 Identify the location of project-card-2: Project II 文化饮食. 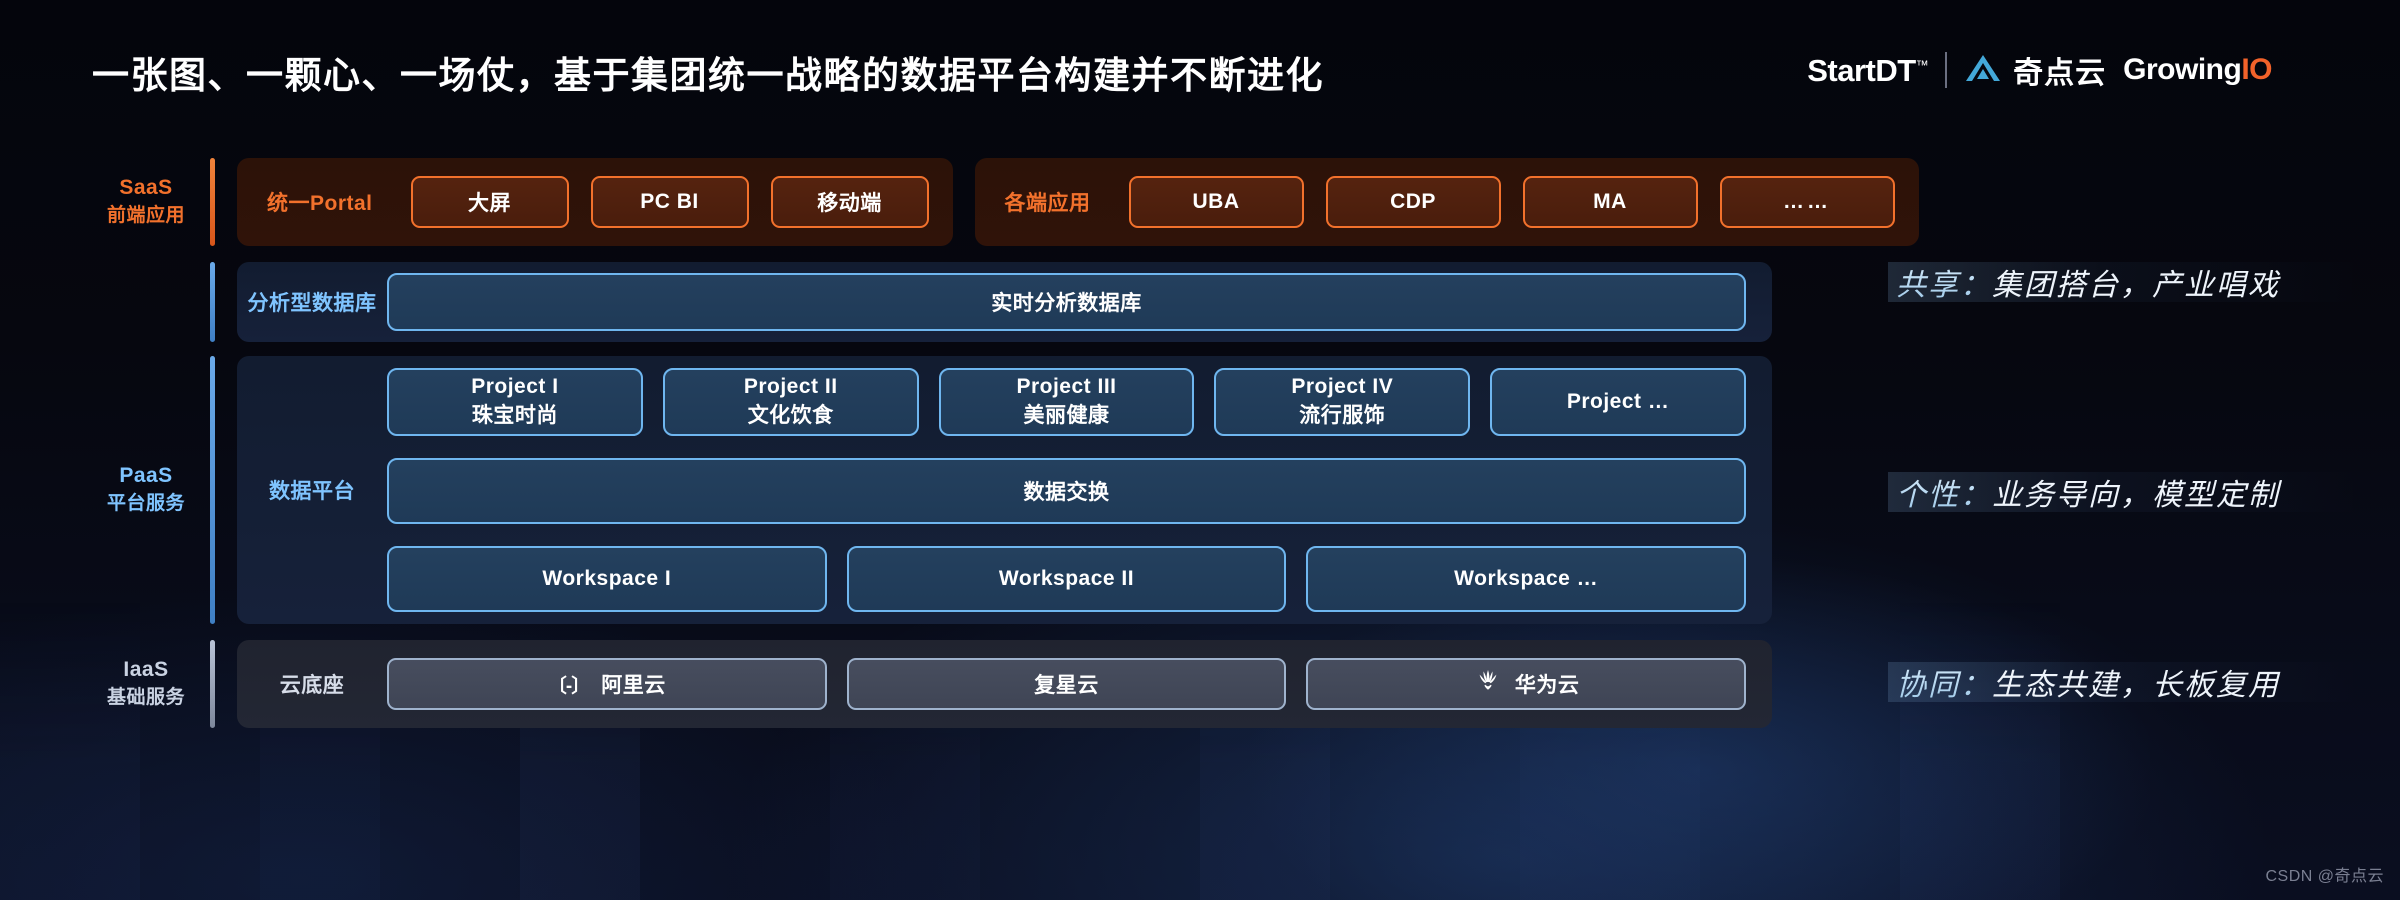
(790, 402).